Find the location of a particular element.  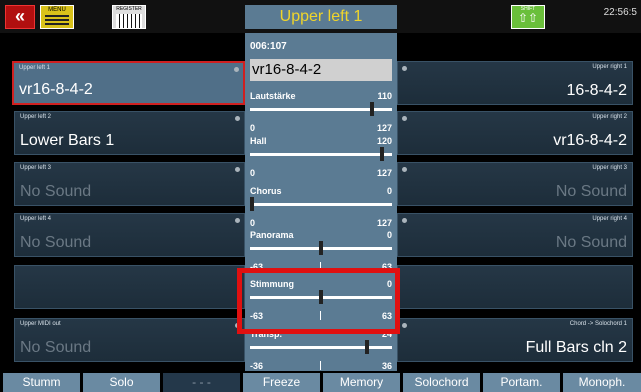

memory-button: Memory is located at coordinates (361, 382).